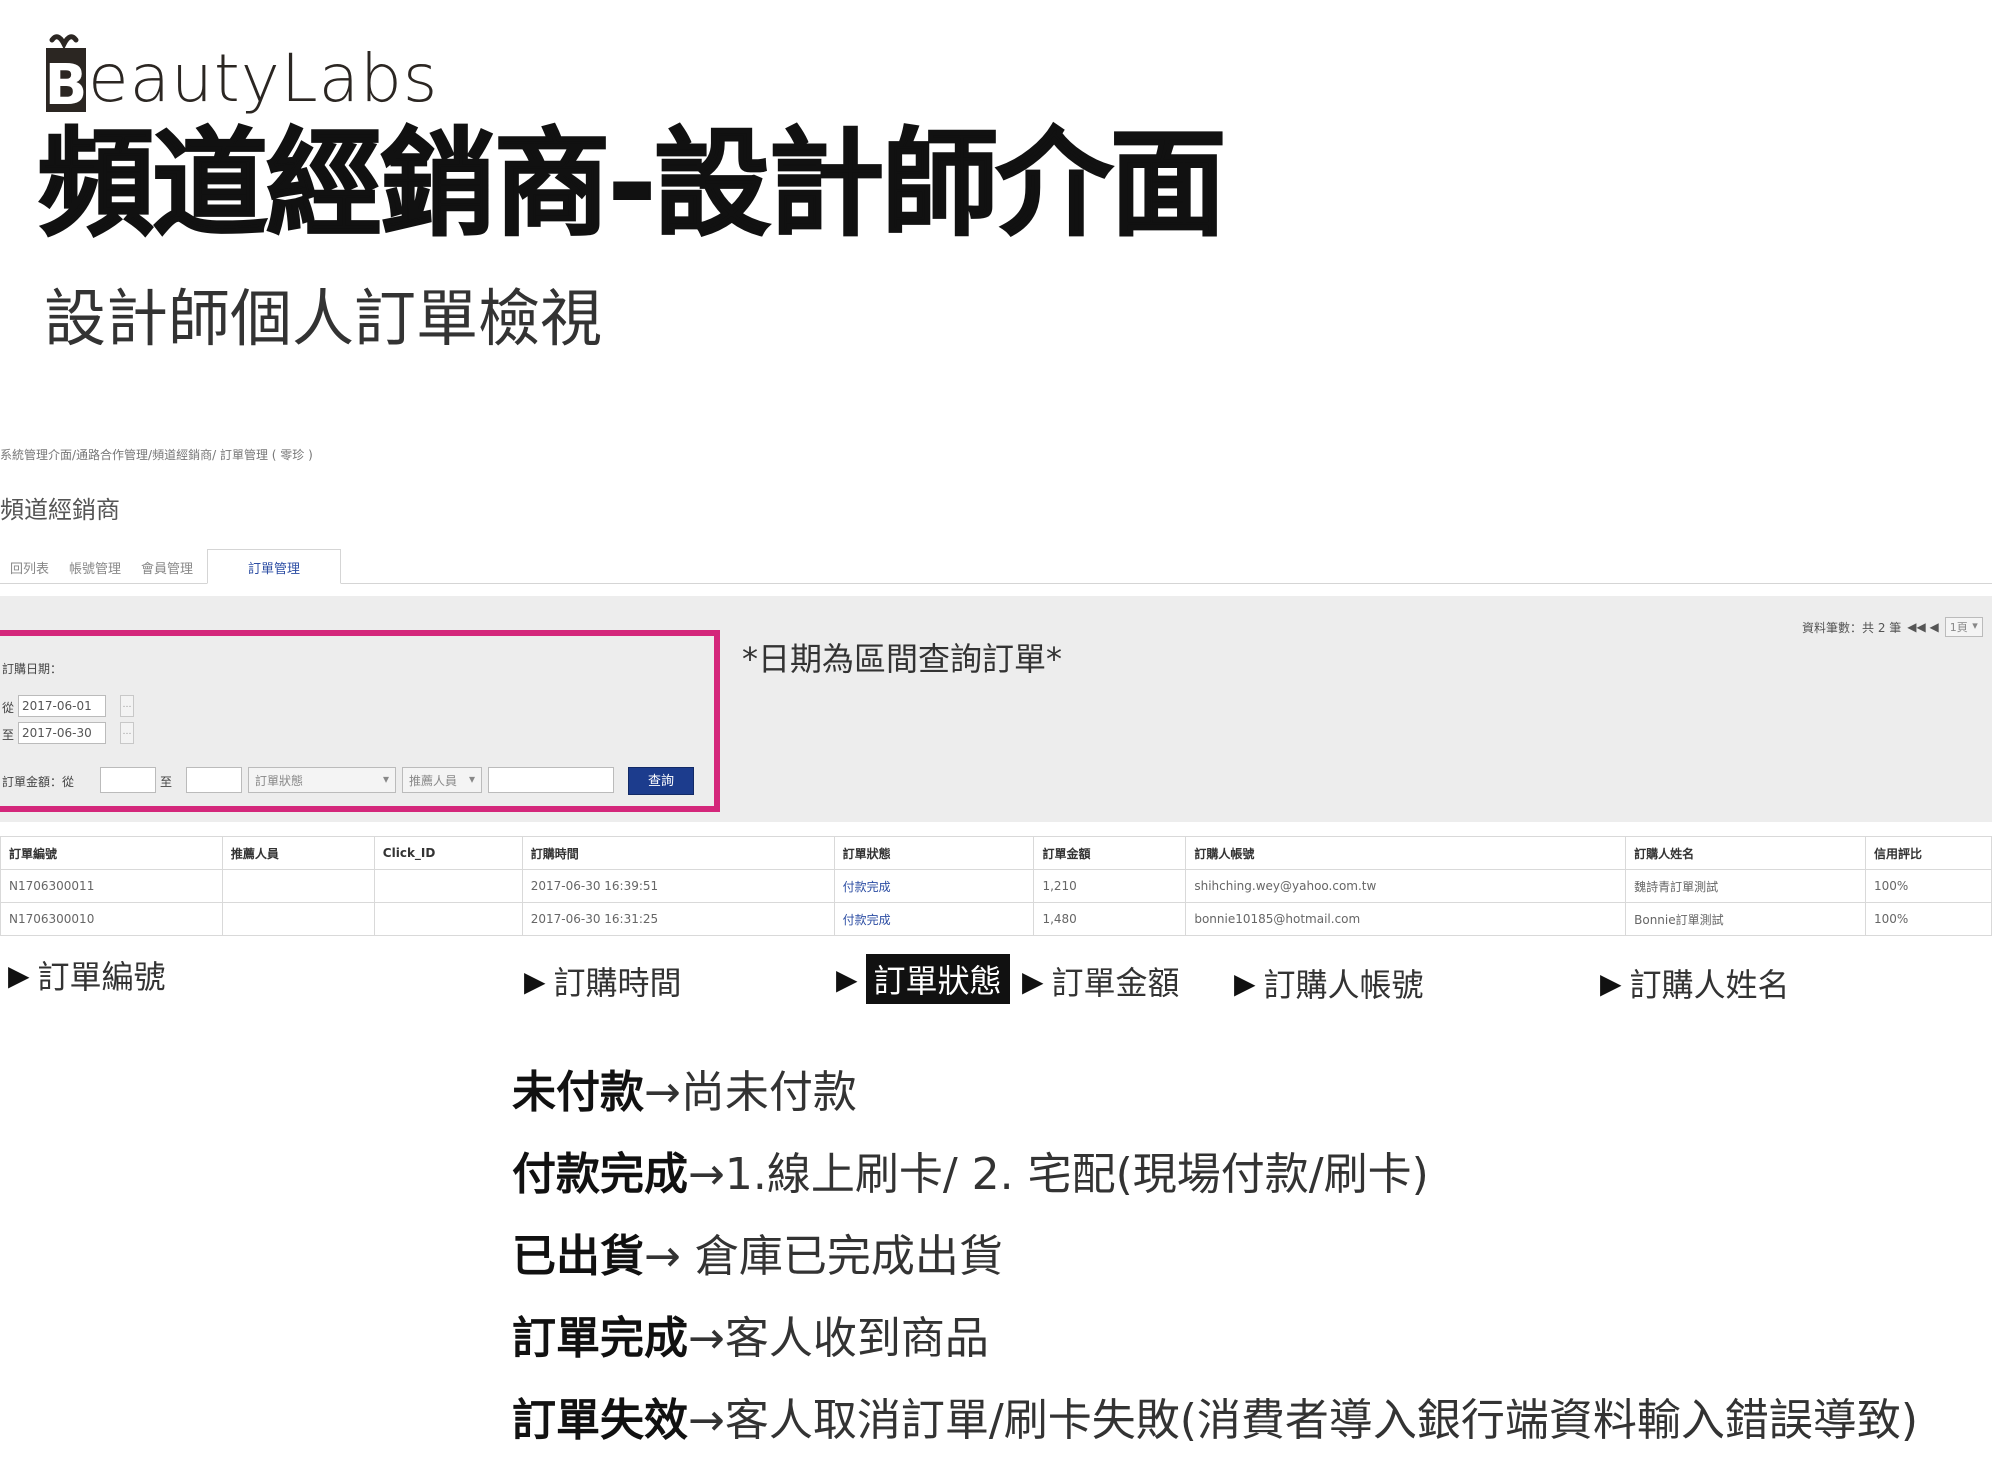  I want to click on order-time: 2017-06-30 16:39:51, so click(678, 886).